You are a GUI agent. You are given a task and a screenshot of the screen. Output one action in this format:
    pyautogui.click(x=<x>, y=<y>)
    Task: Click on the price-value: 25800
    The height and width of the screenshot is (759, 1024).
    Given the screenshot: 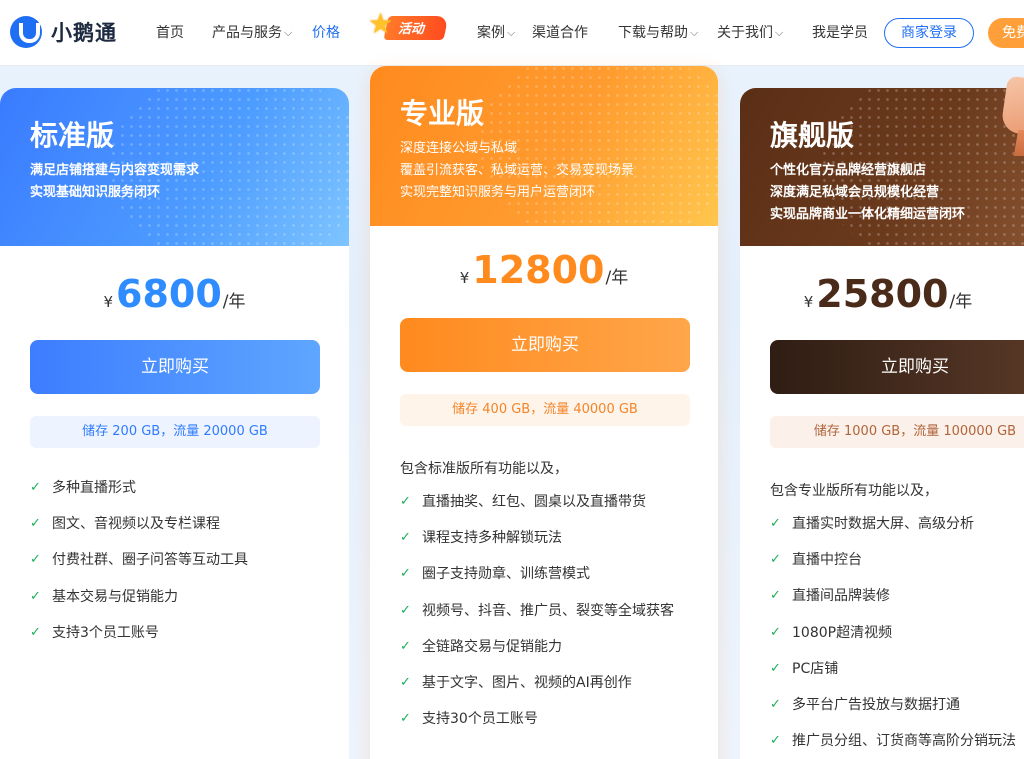 What is the action you would take?
    pyautogui.click(x=882, y=294)
    